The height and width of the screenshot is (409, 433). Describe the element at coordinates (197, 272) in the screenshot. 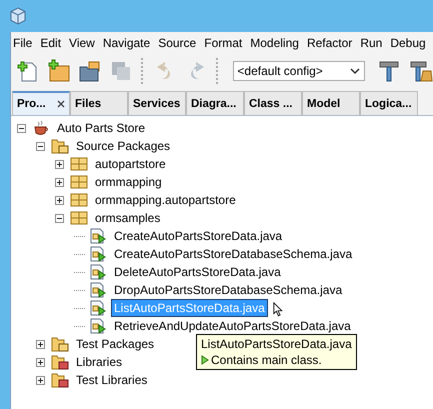

I see `tree-item: DeleteAutoPartsStoreData.java` at that location.